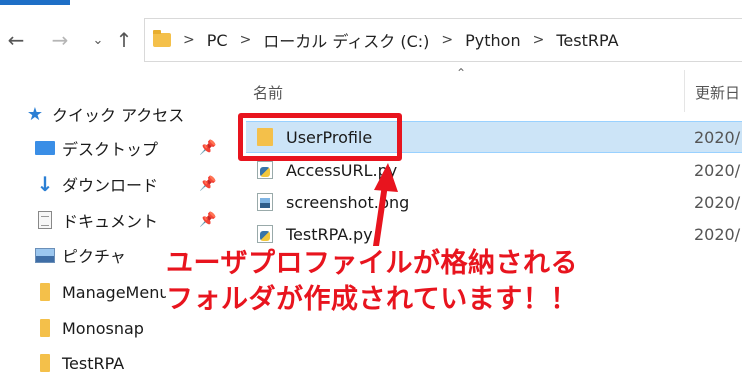  I want to click on annotation-note: ユーザプロファイルが格納される フォルダが作成されています！！, so click(386, 282).